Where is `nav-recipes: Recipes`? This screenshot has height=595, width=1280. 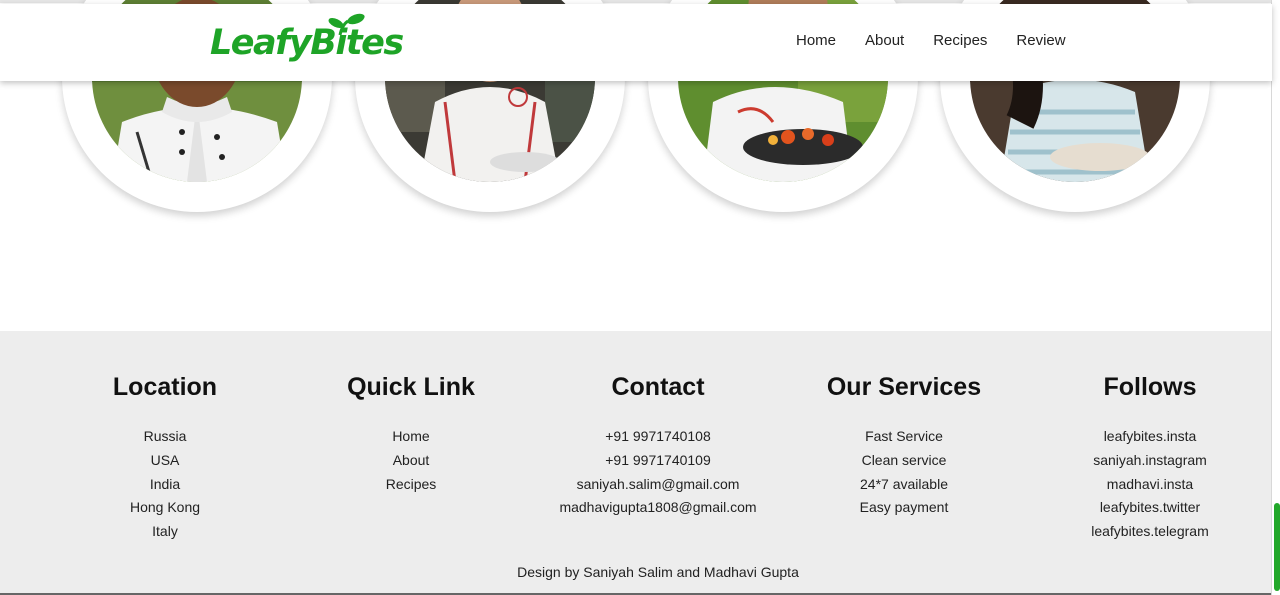
nav-recipes: Recipes is located at coordinates (960, 41).